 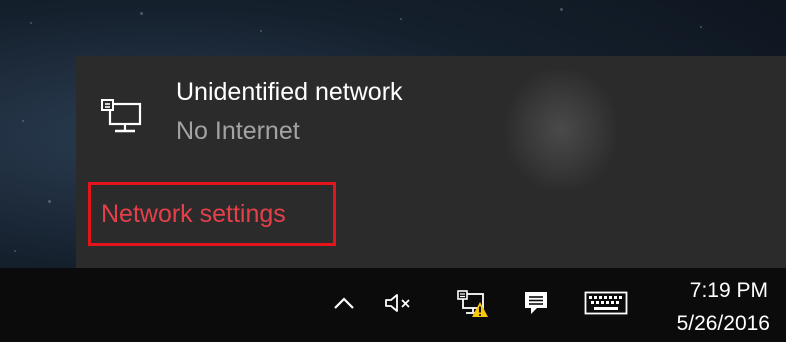 I want to click on volume-muted-icon, so click(x=398, y=305).